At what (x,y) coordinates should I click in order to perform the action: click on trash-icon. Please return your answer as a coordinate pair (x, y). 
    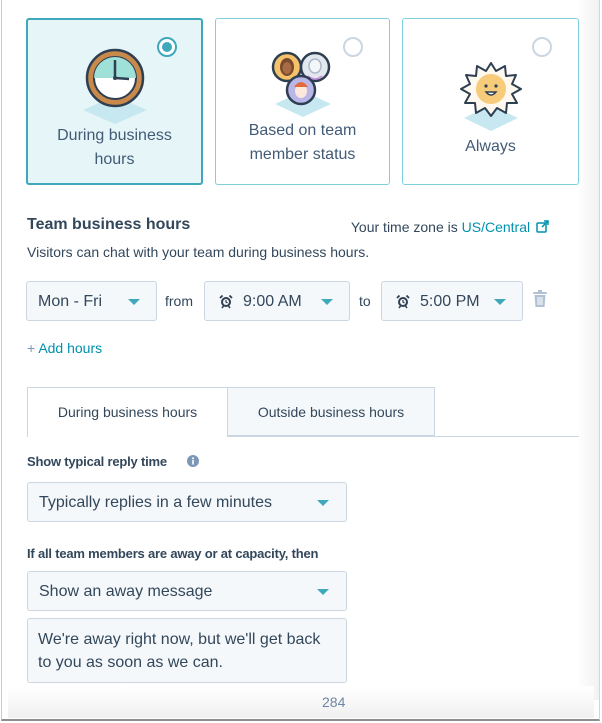
    Looking at the image, I should click on (540, 299).